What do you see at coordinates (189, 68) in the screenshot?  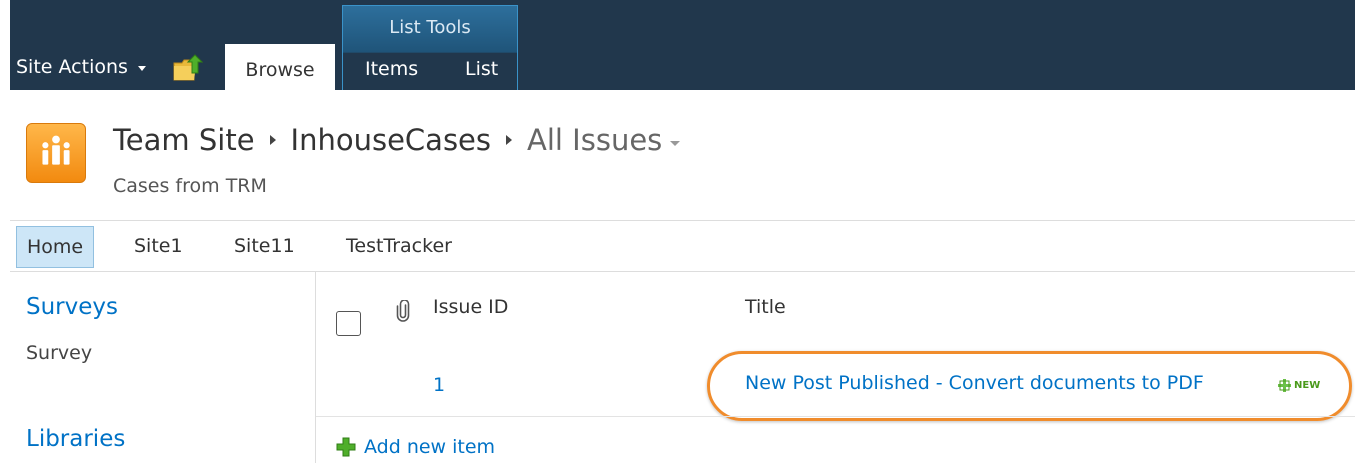 I see `navigate-up-icon` at bounding box center [189, 68].